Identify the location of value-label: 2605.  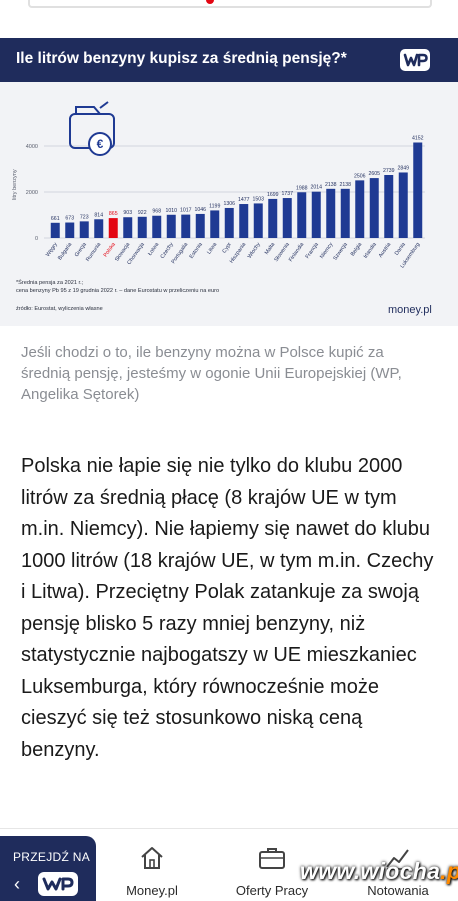
(374, 174).